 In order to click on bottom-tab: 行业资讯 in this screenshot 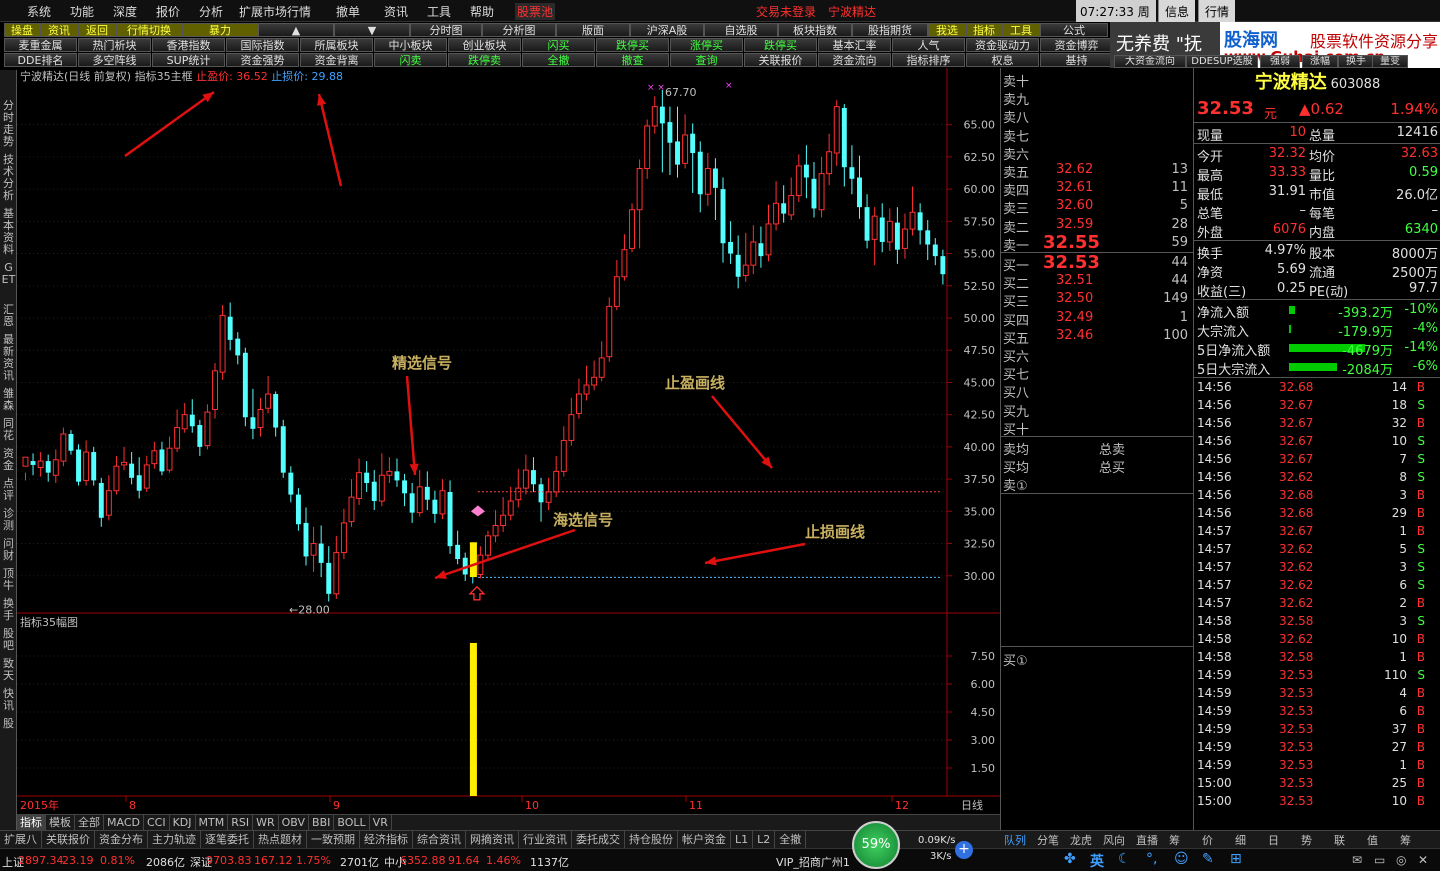, I will do `click(545, 839)`.